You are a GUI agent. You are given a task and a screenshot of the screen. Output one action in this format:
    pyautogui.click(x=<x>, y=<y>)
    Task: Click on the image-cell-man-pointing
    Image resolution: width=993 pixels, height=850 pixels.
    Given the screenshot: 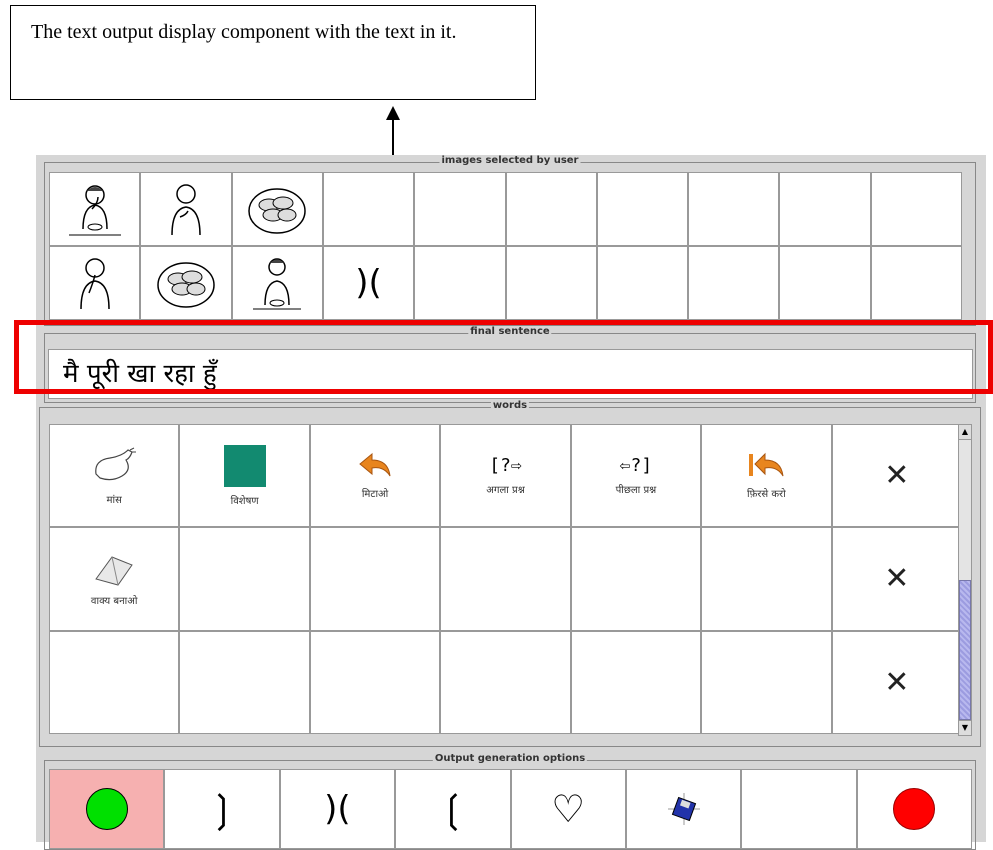 What is the action you would take?
    pyautogui.click(x=186, y=209)
    